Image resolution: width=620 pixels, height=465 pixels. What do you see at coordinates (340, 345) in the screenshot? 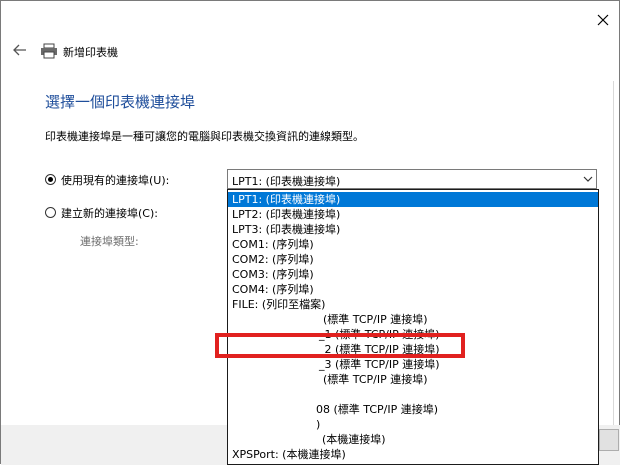
I see `highlight-annotation` at bounding box center [340, 345].